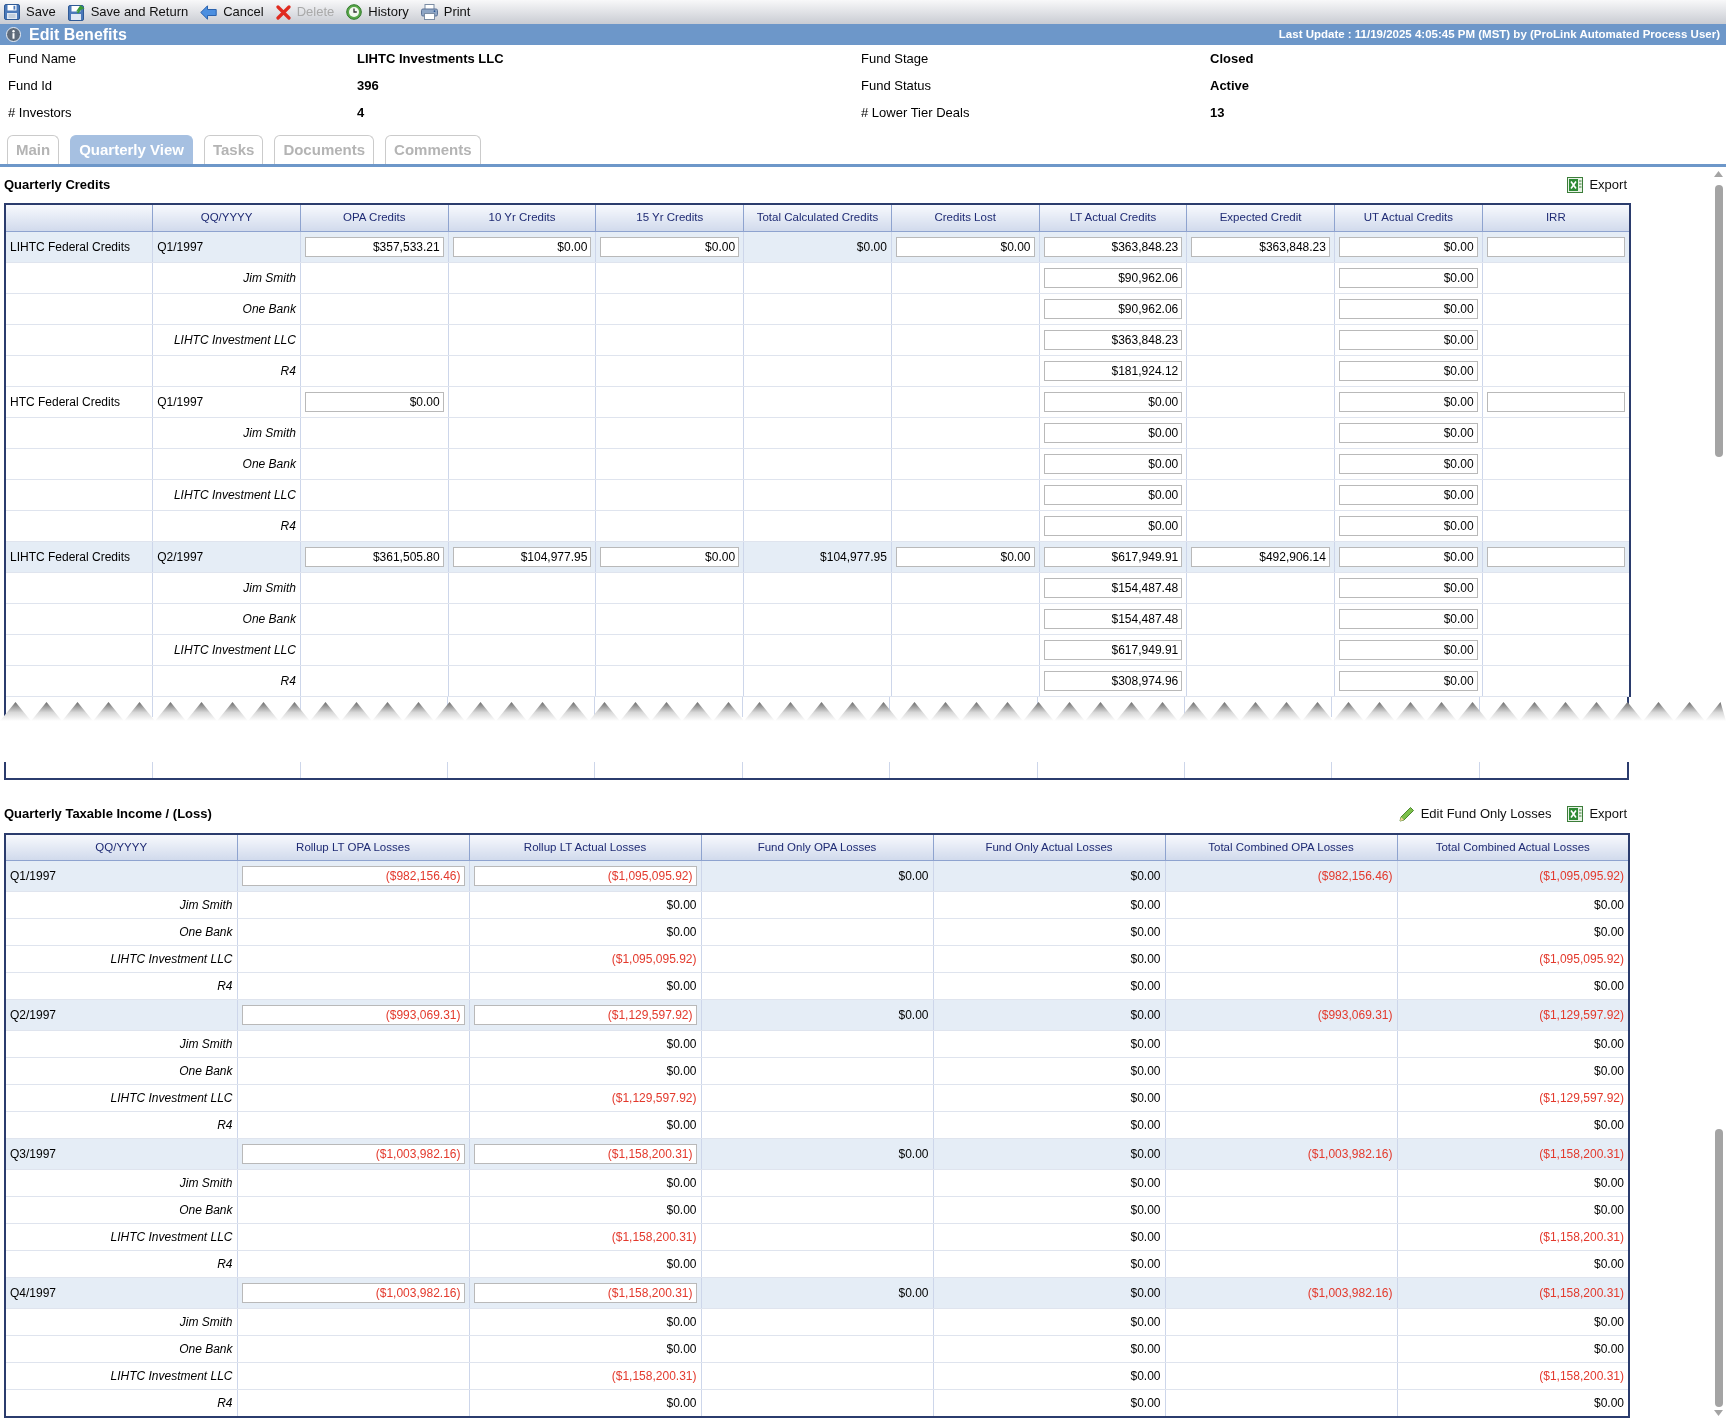  I want to click on history-button: History, so click(377, 12).